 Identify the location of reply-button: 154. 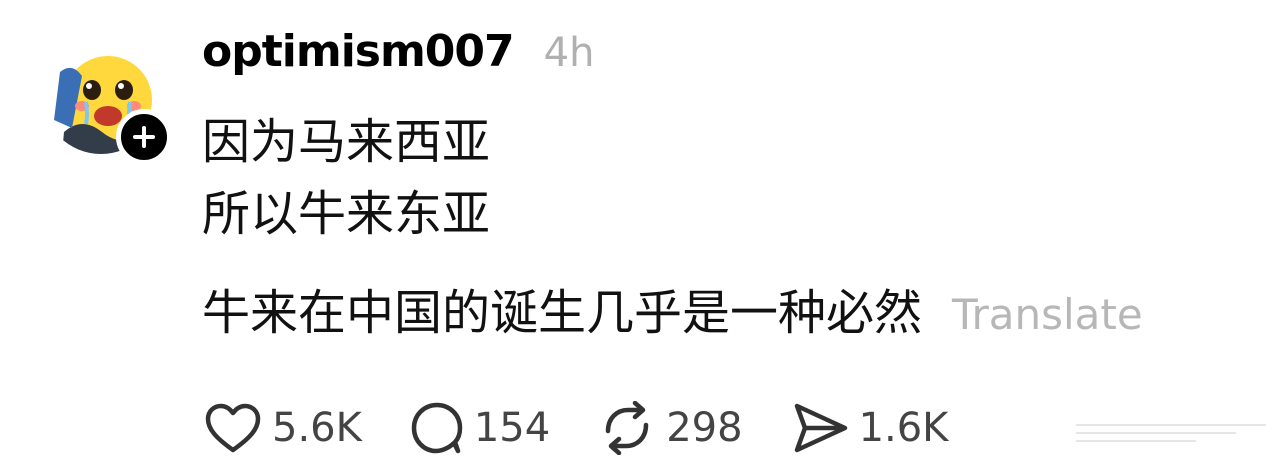
(480, 428).